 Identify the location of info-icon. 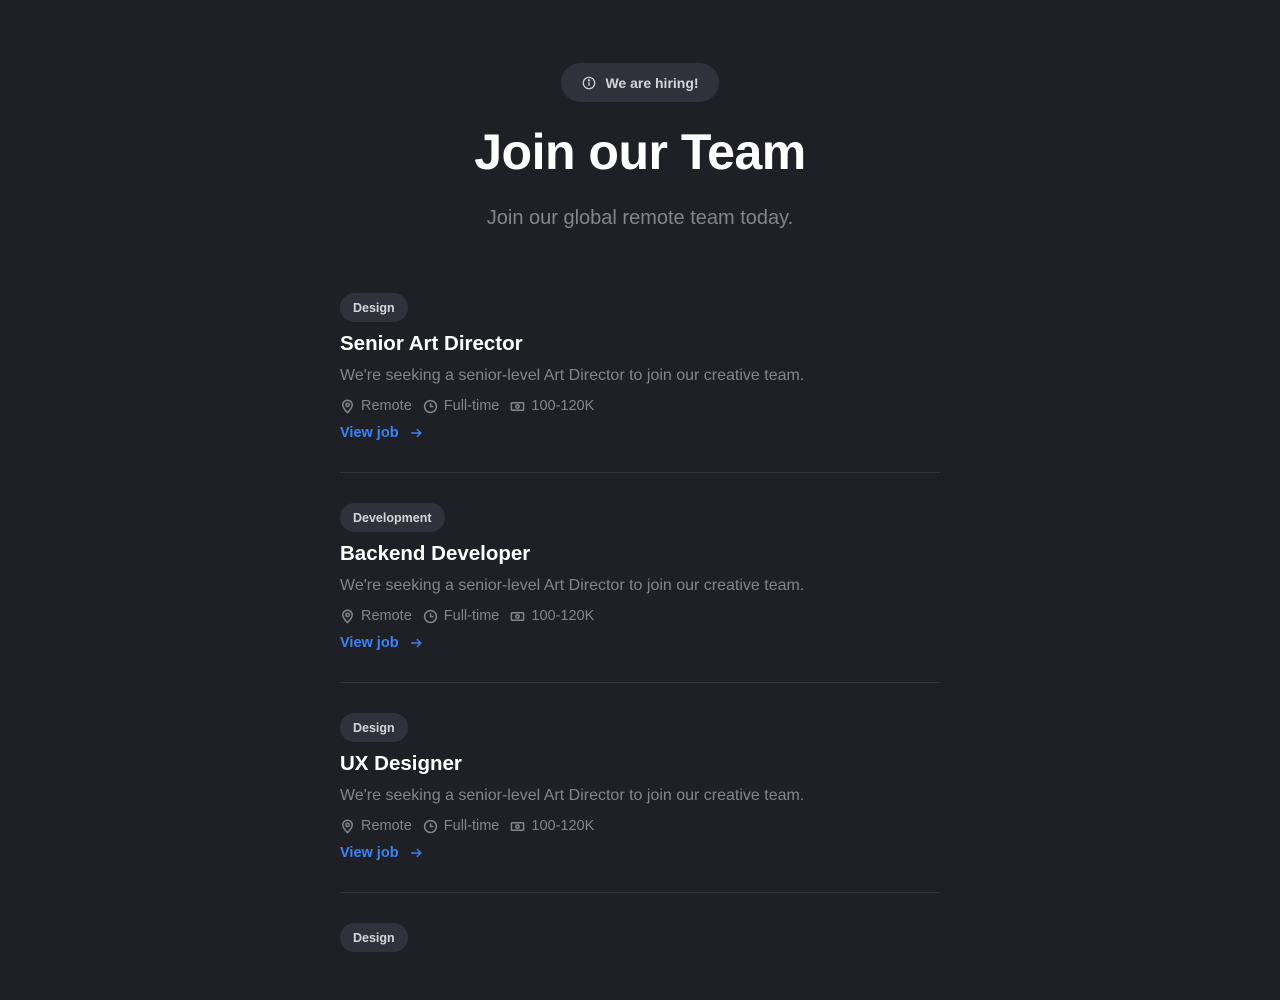
(589, 82).